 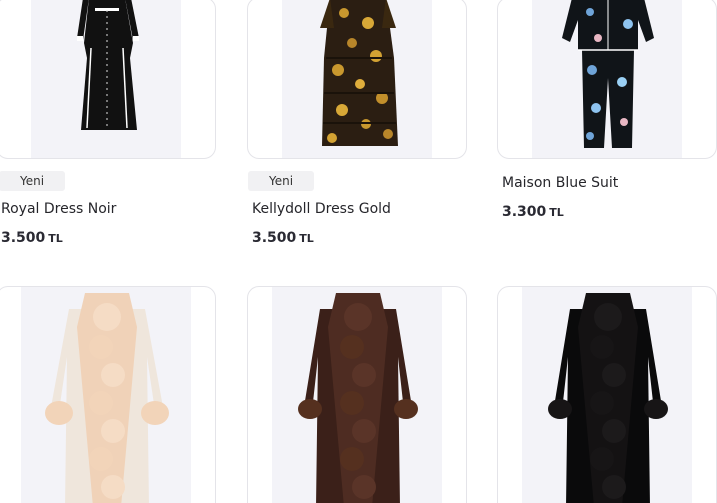 What do you see at coordinates (321, 209) in the screenshot?
I see `product-name-kellydoll-dress-gold: Kellydoll Dress Gold` at bounding box center [321, 209].